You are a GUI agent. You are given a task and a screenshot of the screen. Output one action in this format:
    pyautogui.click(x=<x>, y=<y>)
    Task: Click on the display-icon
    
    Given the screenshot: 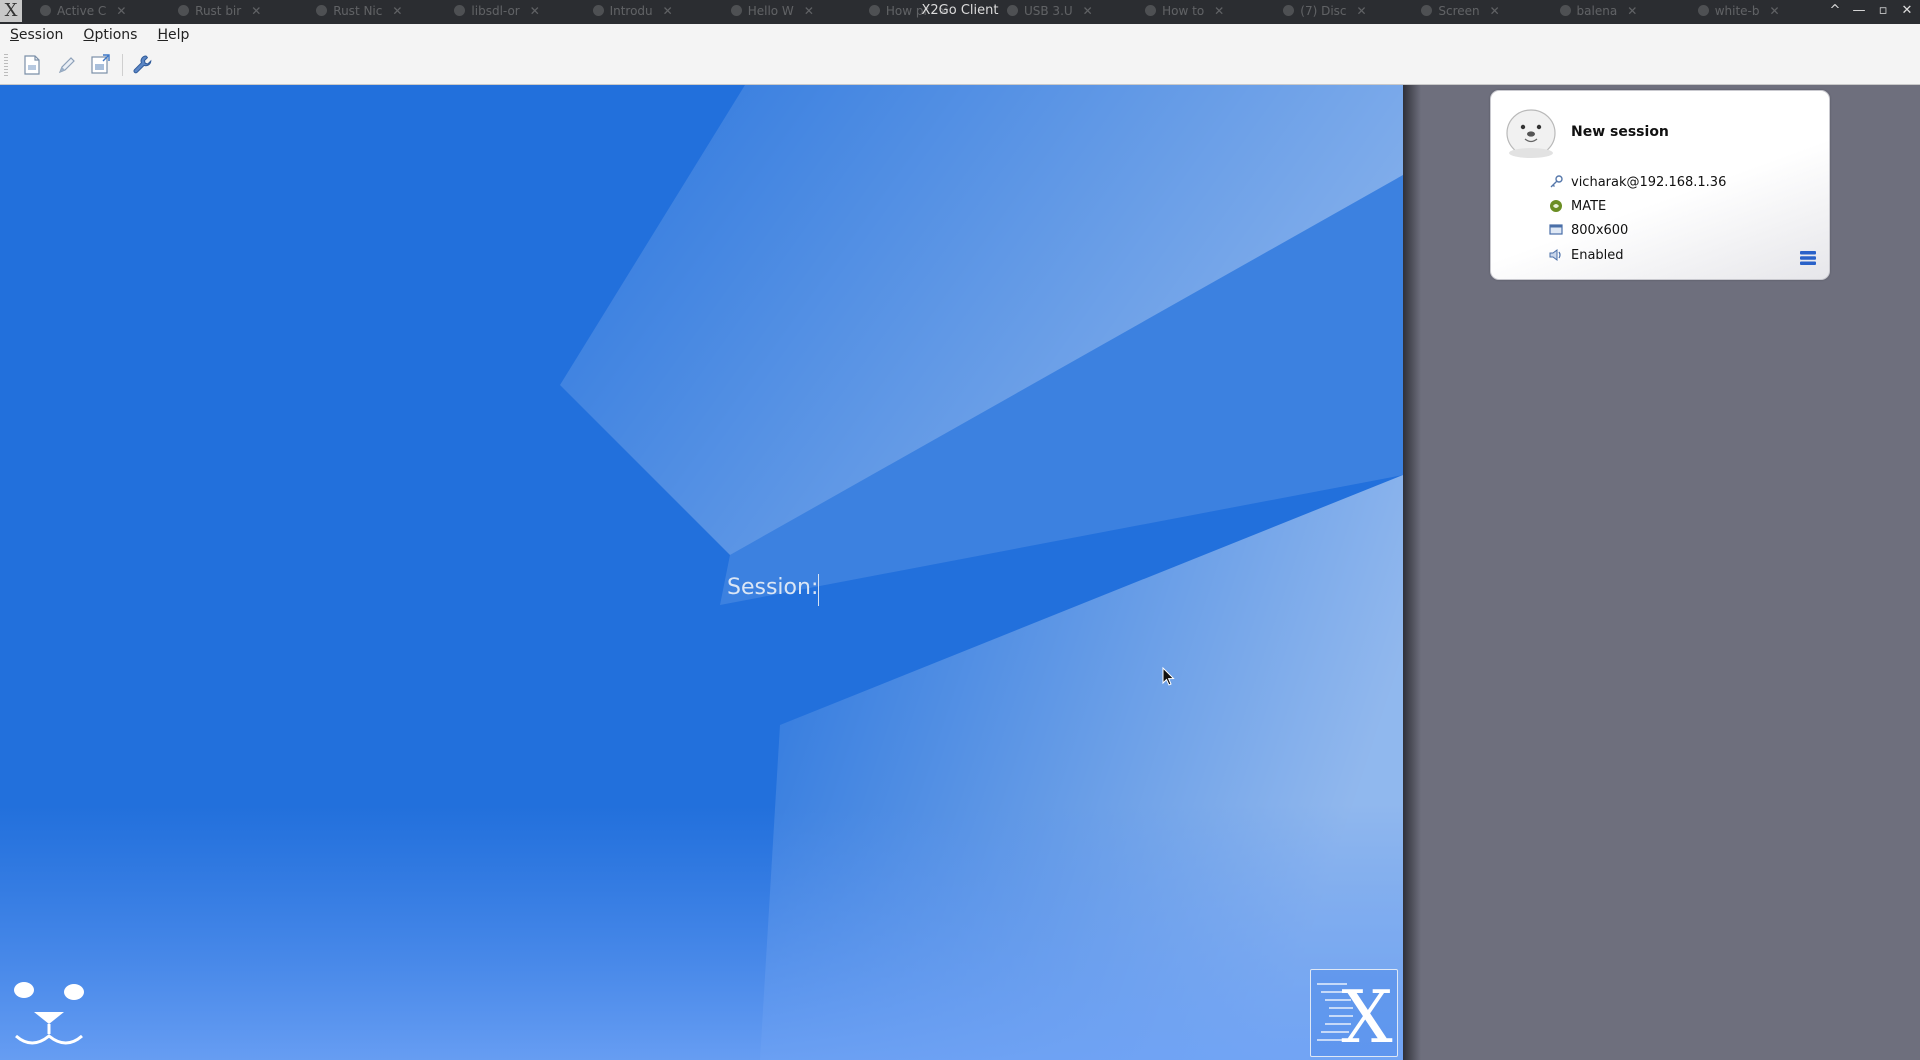 What is the action you would take?
    pyautogui.click(x=1556, y=230)
    